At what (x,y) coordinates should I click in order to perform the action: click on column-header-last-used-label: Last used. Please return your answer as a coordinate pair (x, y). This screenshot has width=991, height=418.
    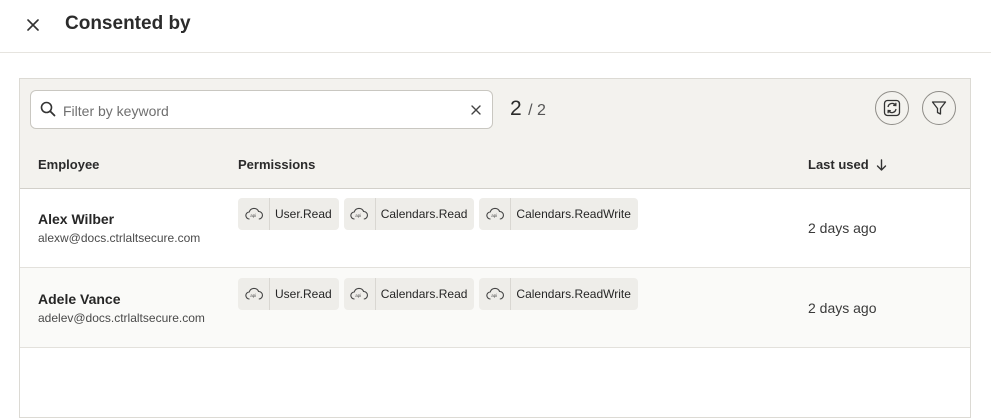
    Looking at the image, I should click on (838, 164).